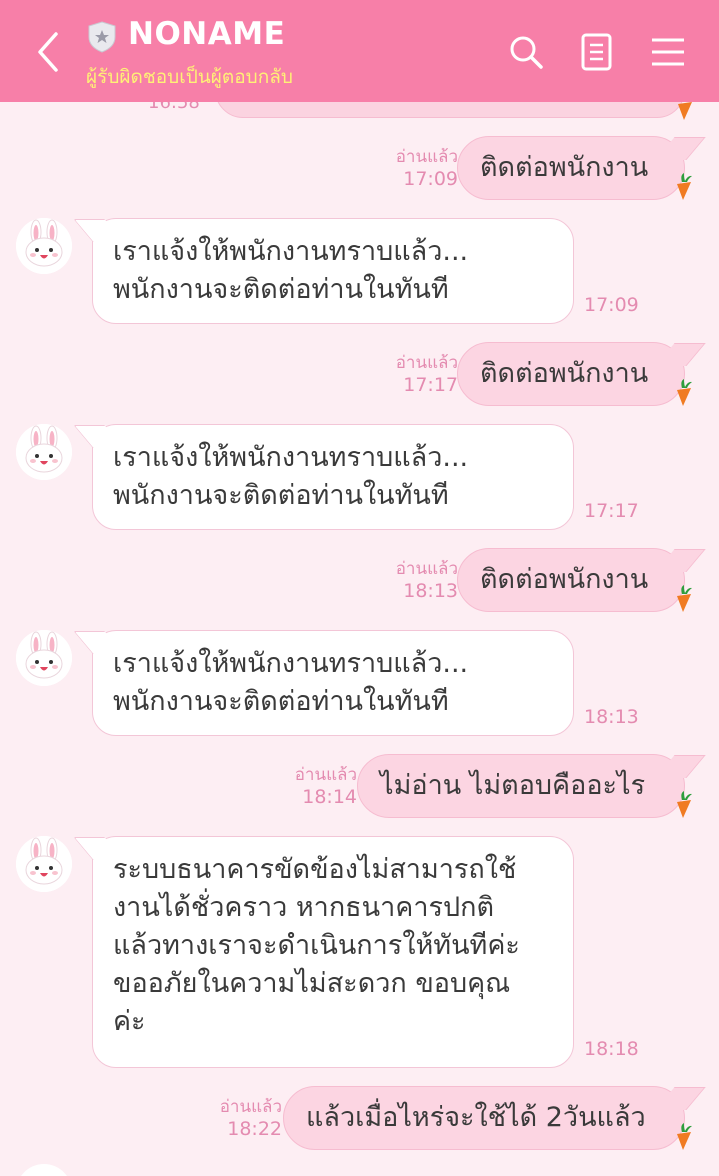 This screenshot has width=719, height=1176. I want to click on message-meta: อ่านแล้ว 18:22, so click(251, 1118).